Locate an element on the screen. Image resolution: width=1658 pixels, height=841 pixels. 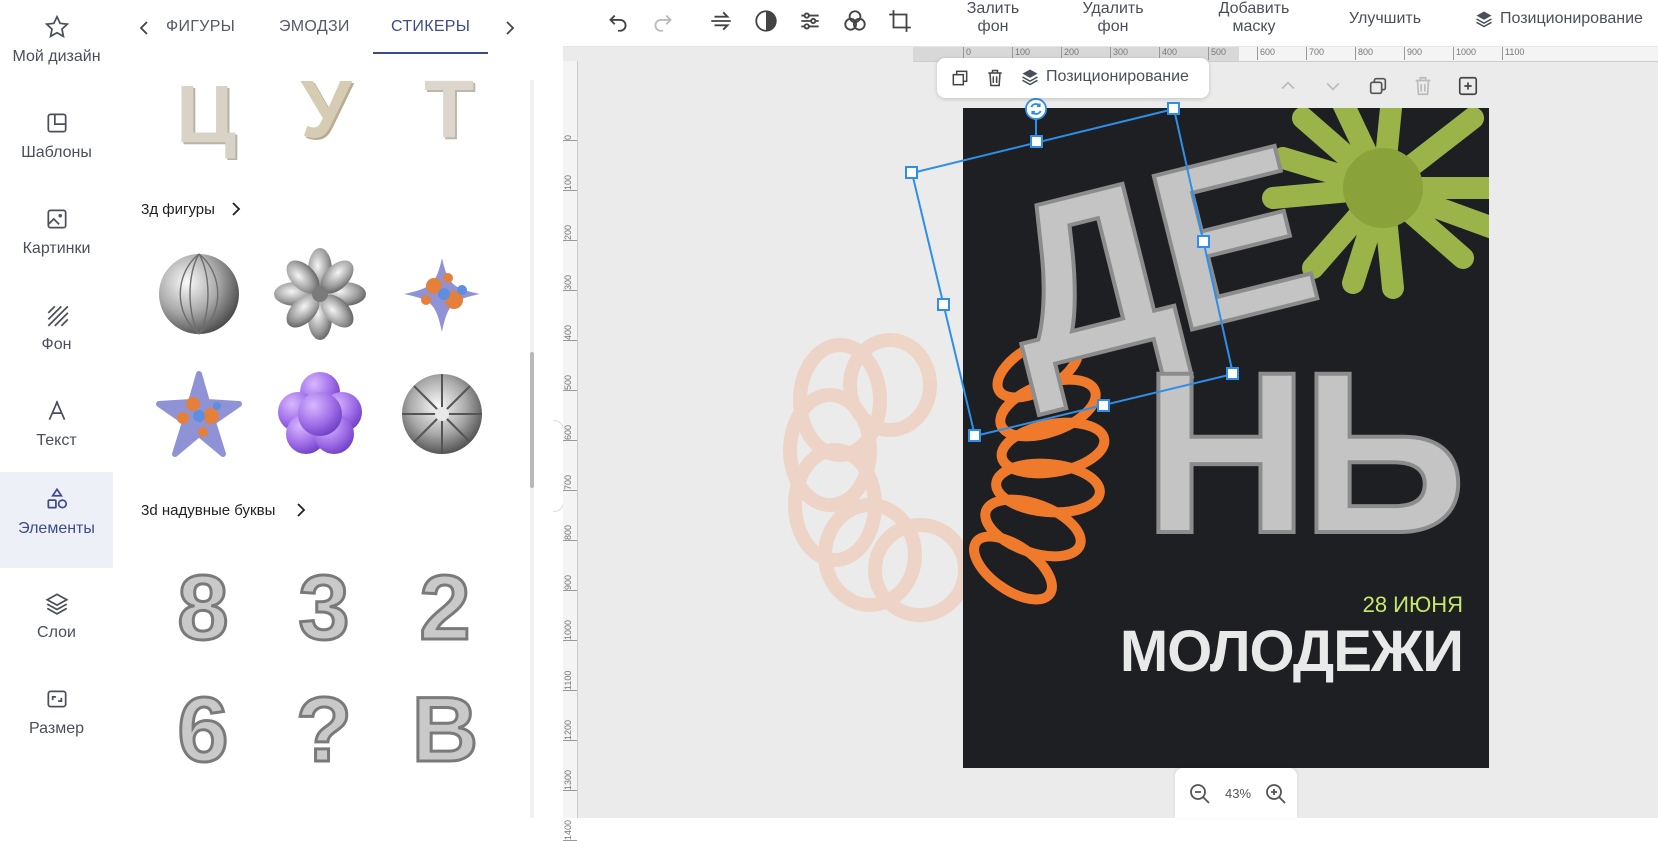
ruler-tick-label: 1000 is located at coordinates (570, 625).